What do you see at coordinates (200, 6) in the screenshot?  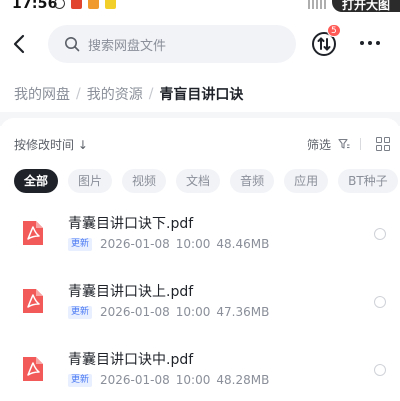 I see `status-bar: 17:56 打开大图` at bounding box center [200, 6].